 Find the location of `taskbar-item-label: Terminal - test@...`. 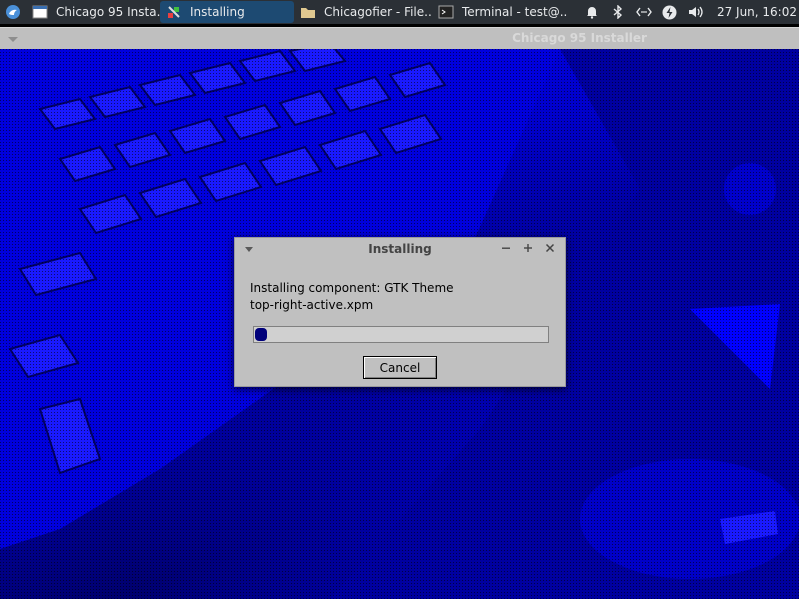

taskbar-item-label: Terminal - test@... is located at coordinates (515, 12).